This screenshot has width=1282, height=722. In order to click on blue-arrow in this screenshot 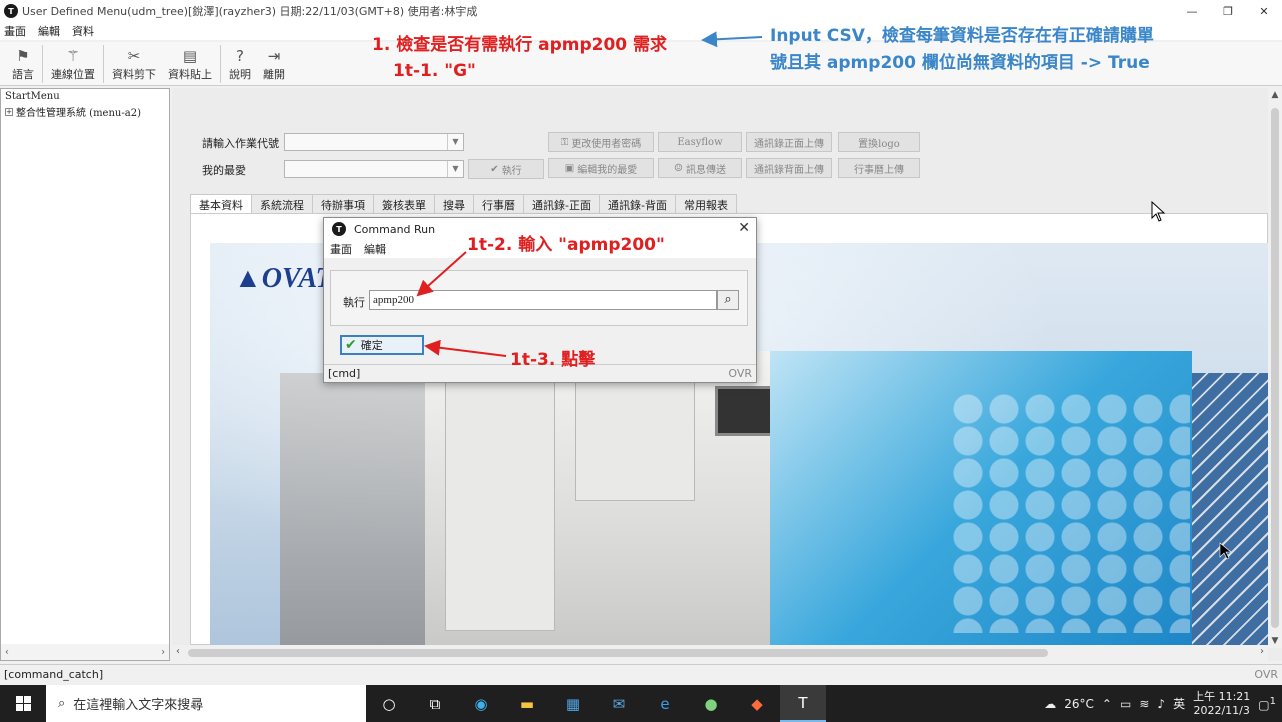, I will do `click(732, 39)`.